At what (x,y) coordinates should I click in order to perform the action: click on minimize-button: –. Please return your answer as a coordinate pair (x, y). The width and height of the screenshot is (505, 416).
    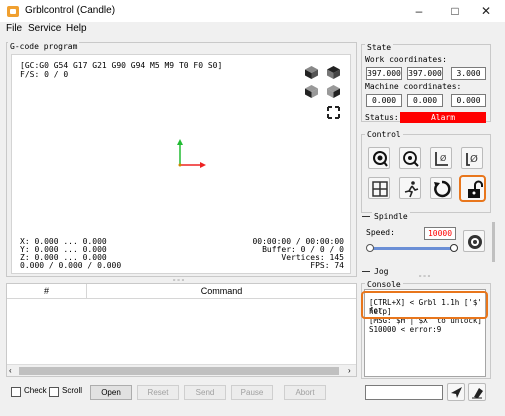
    Looking at the image, I should click on (419, 11).